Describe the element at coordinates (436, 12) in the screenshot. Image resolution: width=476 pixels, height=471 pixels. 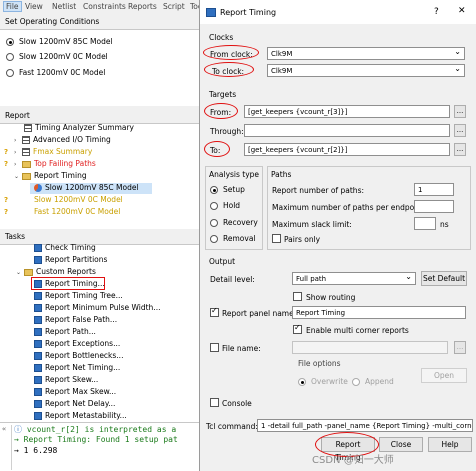
I see `help-icon: ?` at that location.